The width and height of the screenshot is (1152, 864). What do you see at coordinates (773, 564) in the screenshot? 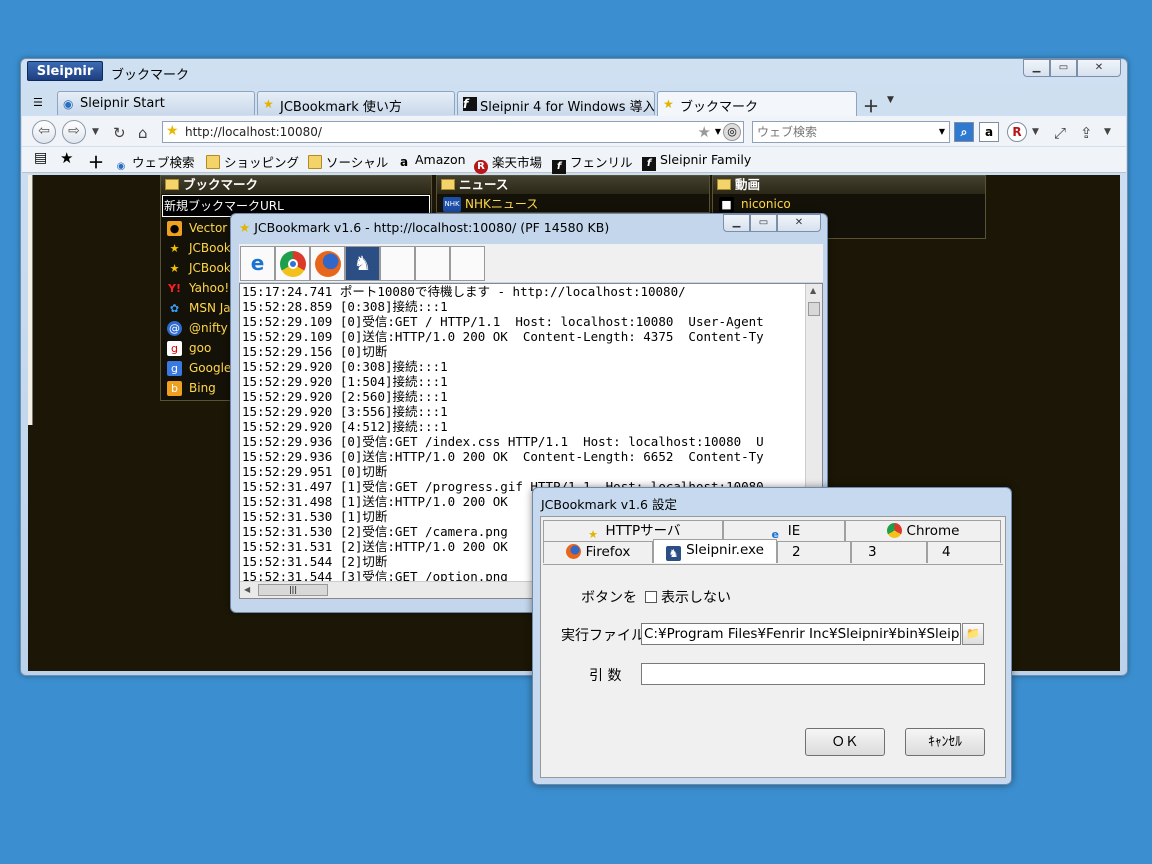
I see `tab-divider` at bounding box center [773, 564].